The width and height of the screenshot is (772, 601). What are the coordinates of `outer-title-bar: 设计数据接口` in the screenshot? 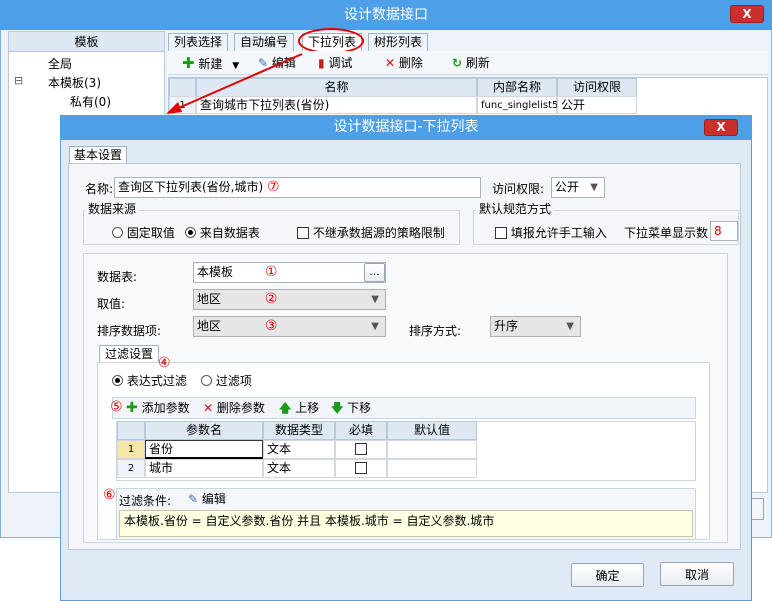 It's located at (386, 15).